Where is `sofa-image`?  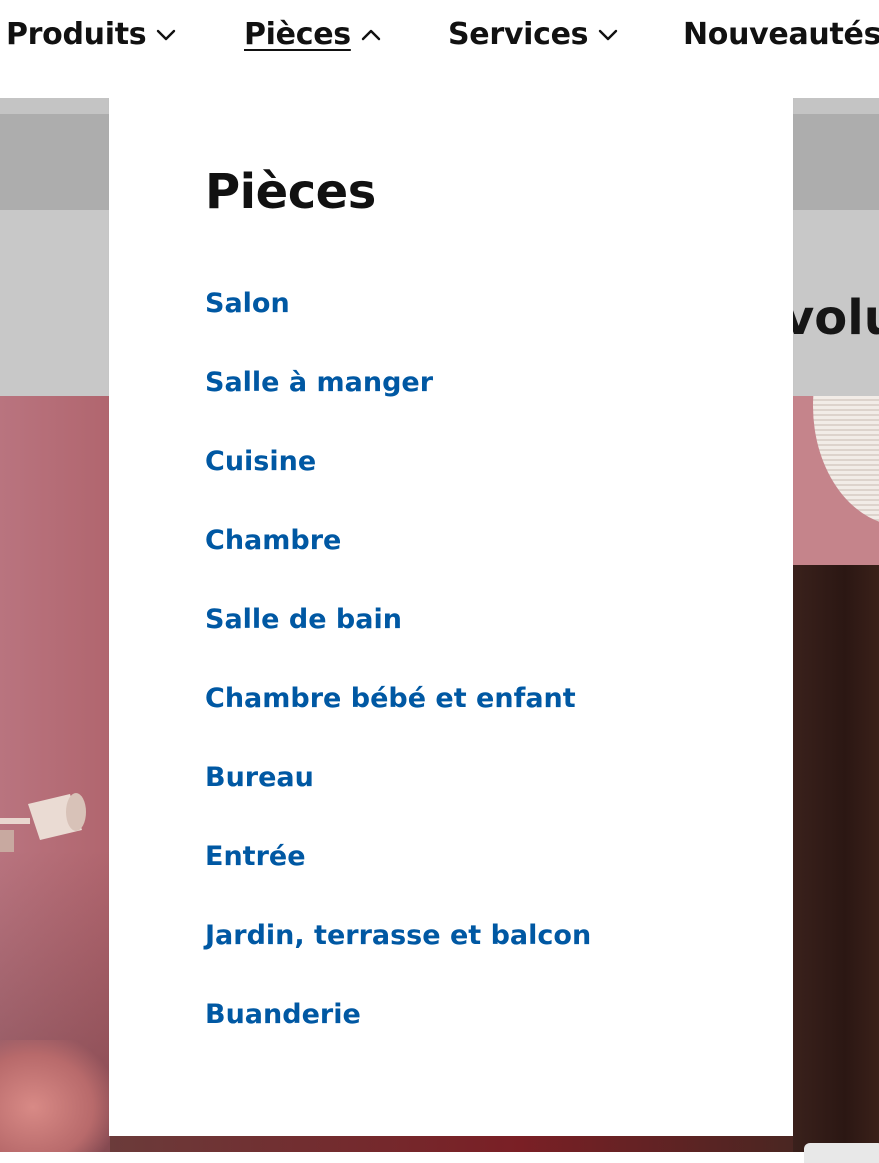
sofa-image is located at coordinates (55, 1096).